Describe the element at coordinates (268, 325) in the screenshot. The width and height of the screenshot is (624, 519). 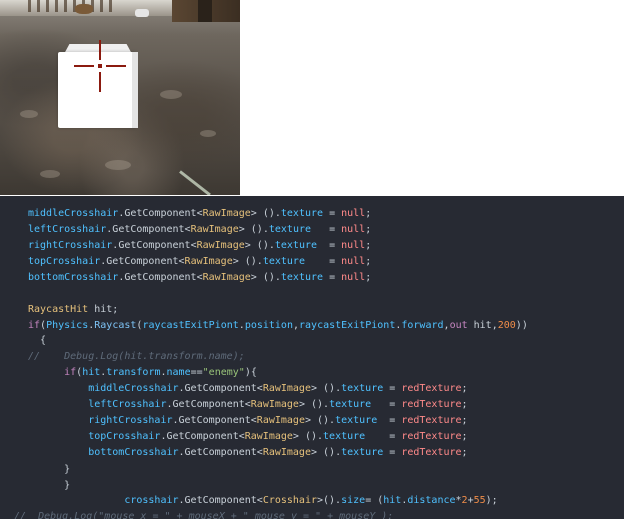
I see `code-token: position` at that location.